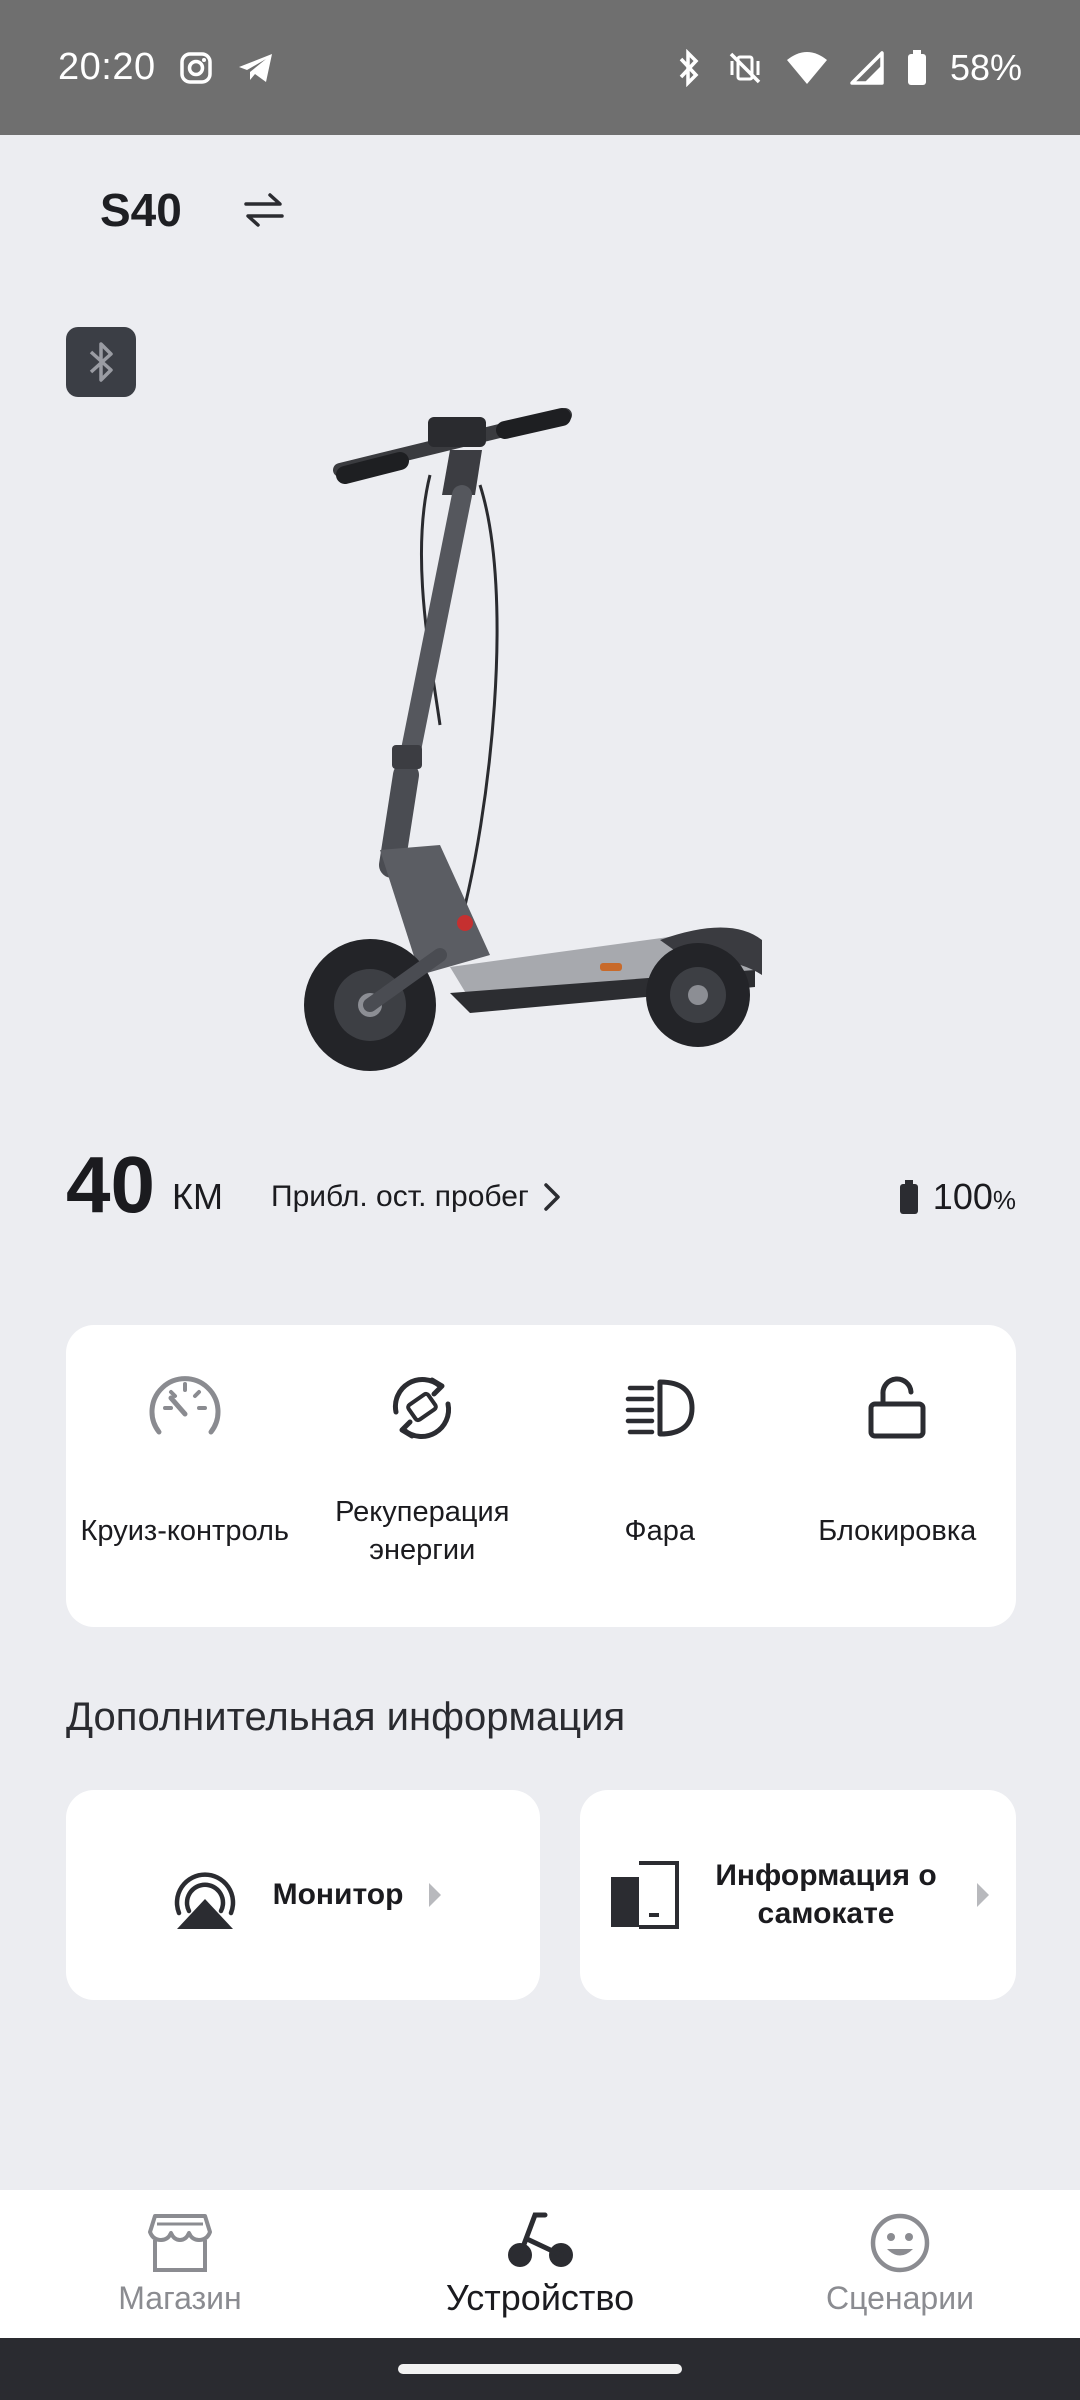  I want to click on scooter-info-card: Информация о самокате, so click(798, 1895).